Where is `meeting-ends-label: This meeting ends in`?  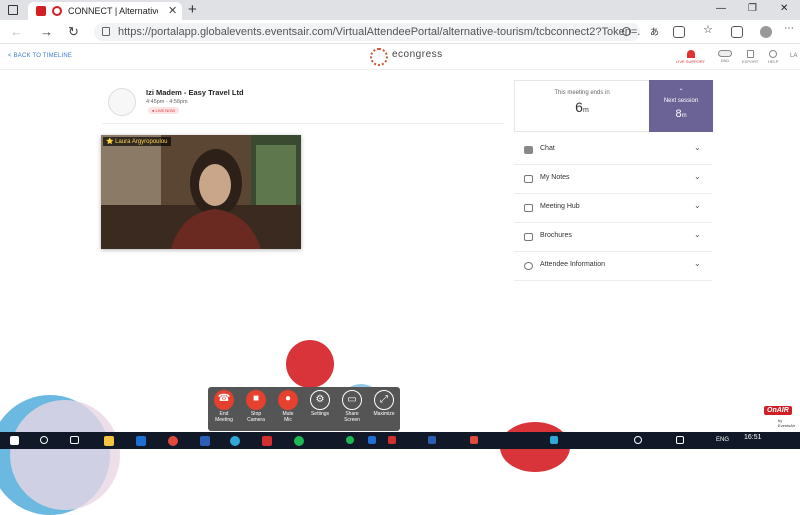 meeting-ends-label: This meeting ends in is located at coordinates (582, 93).